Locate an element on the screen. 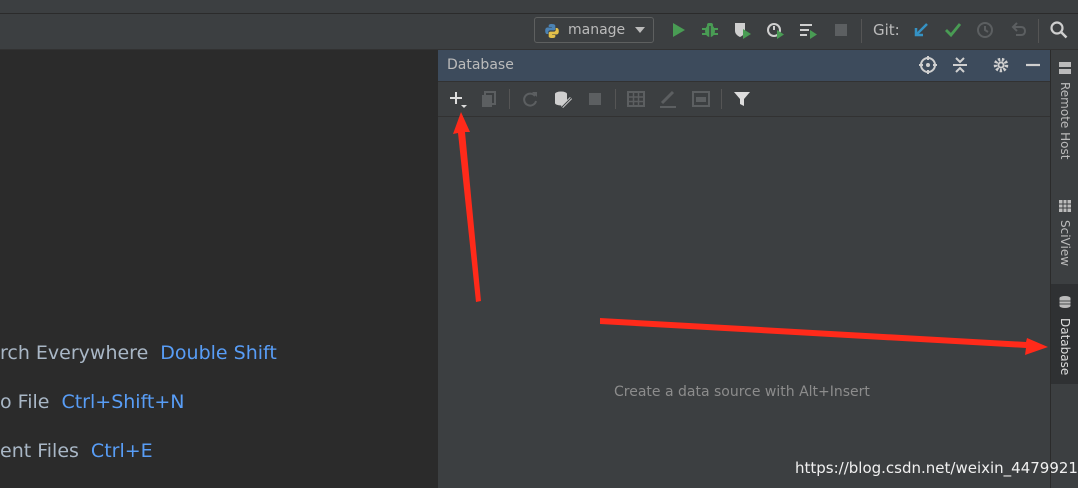  properties-icon is located at coordinates (563, 99).